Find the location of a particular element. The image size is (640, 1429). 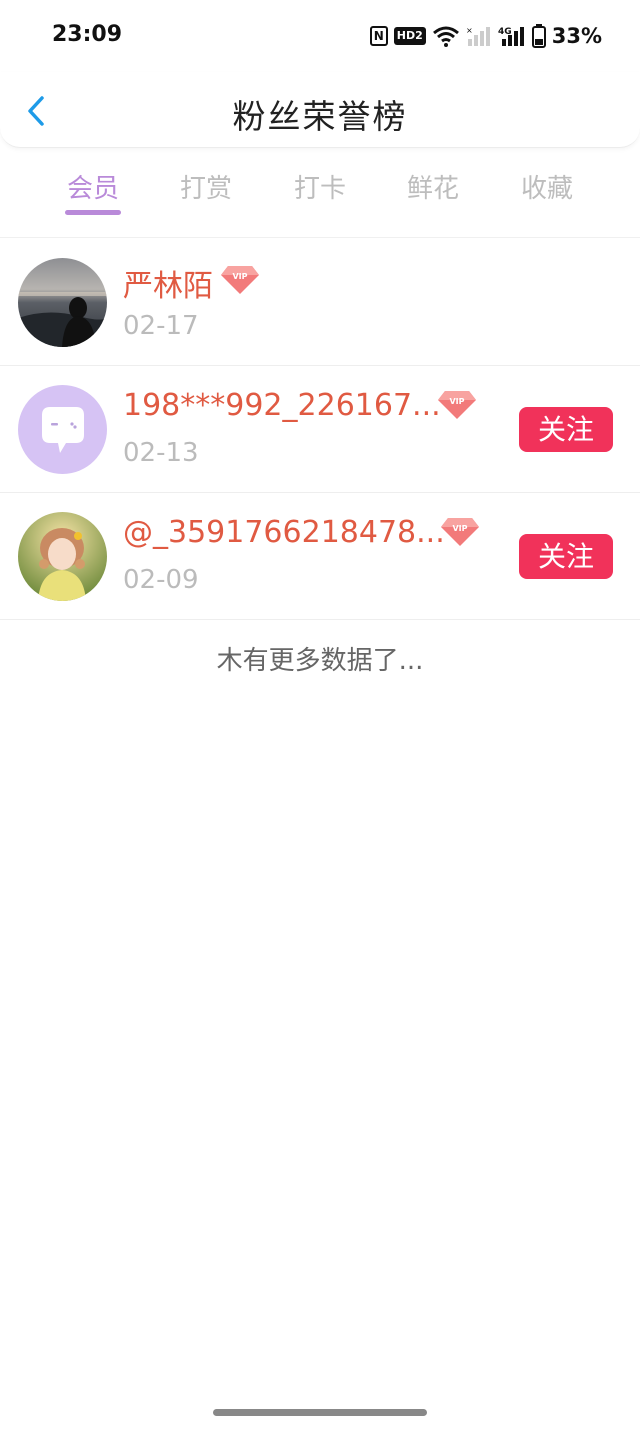

tab-checkin: 打卡 is located at coordinates (320, 186).